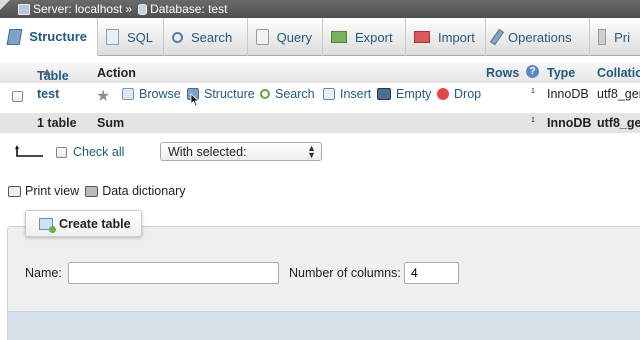 This screenshot has width=640, height=340. I want to click on tab-label: Query, so click(294, 37).